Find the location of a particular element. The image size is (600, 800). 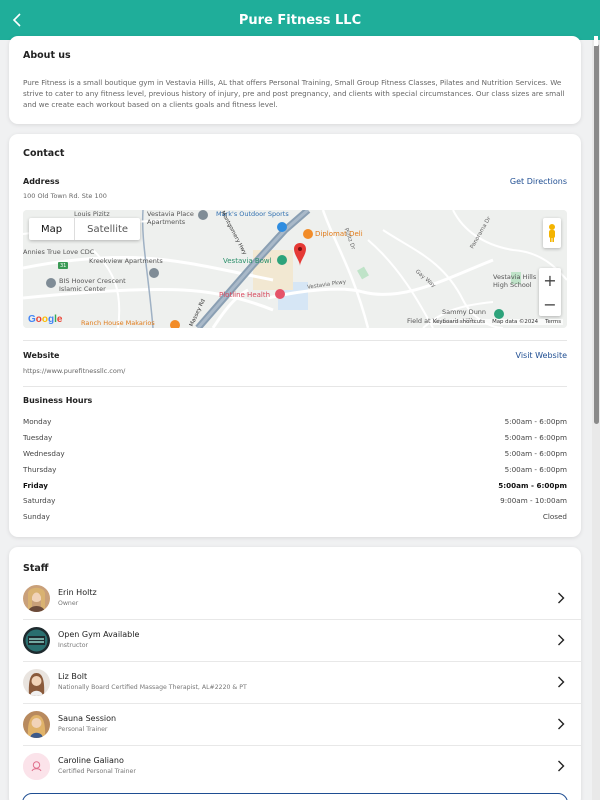

map-label: Vestavia Bowl is located at coordinates (247, 261).